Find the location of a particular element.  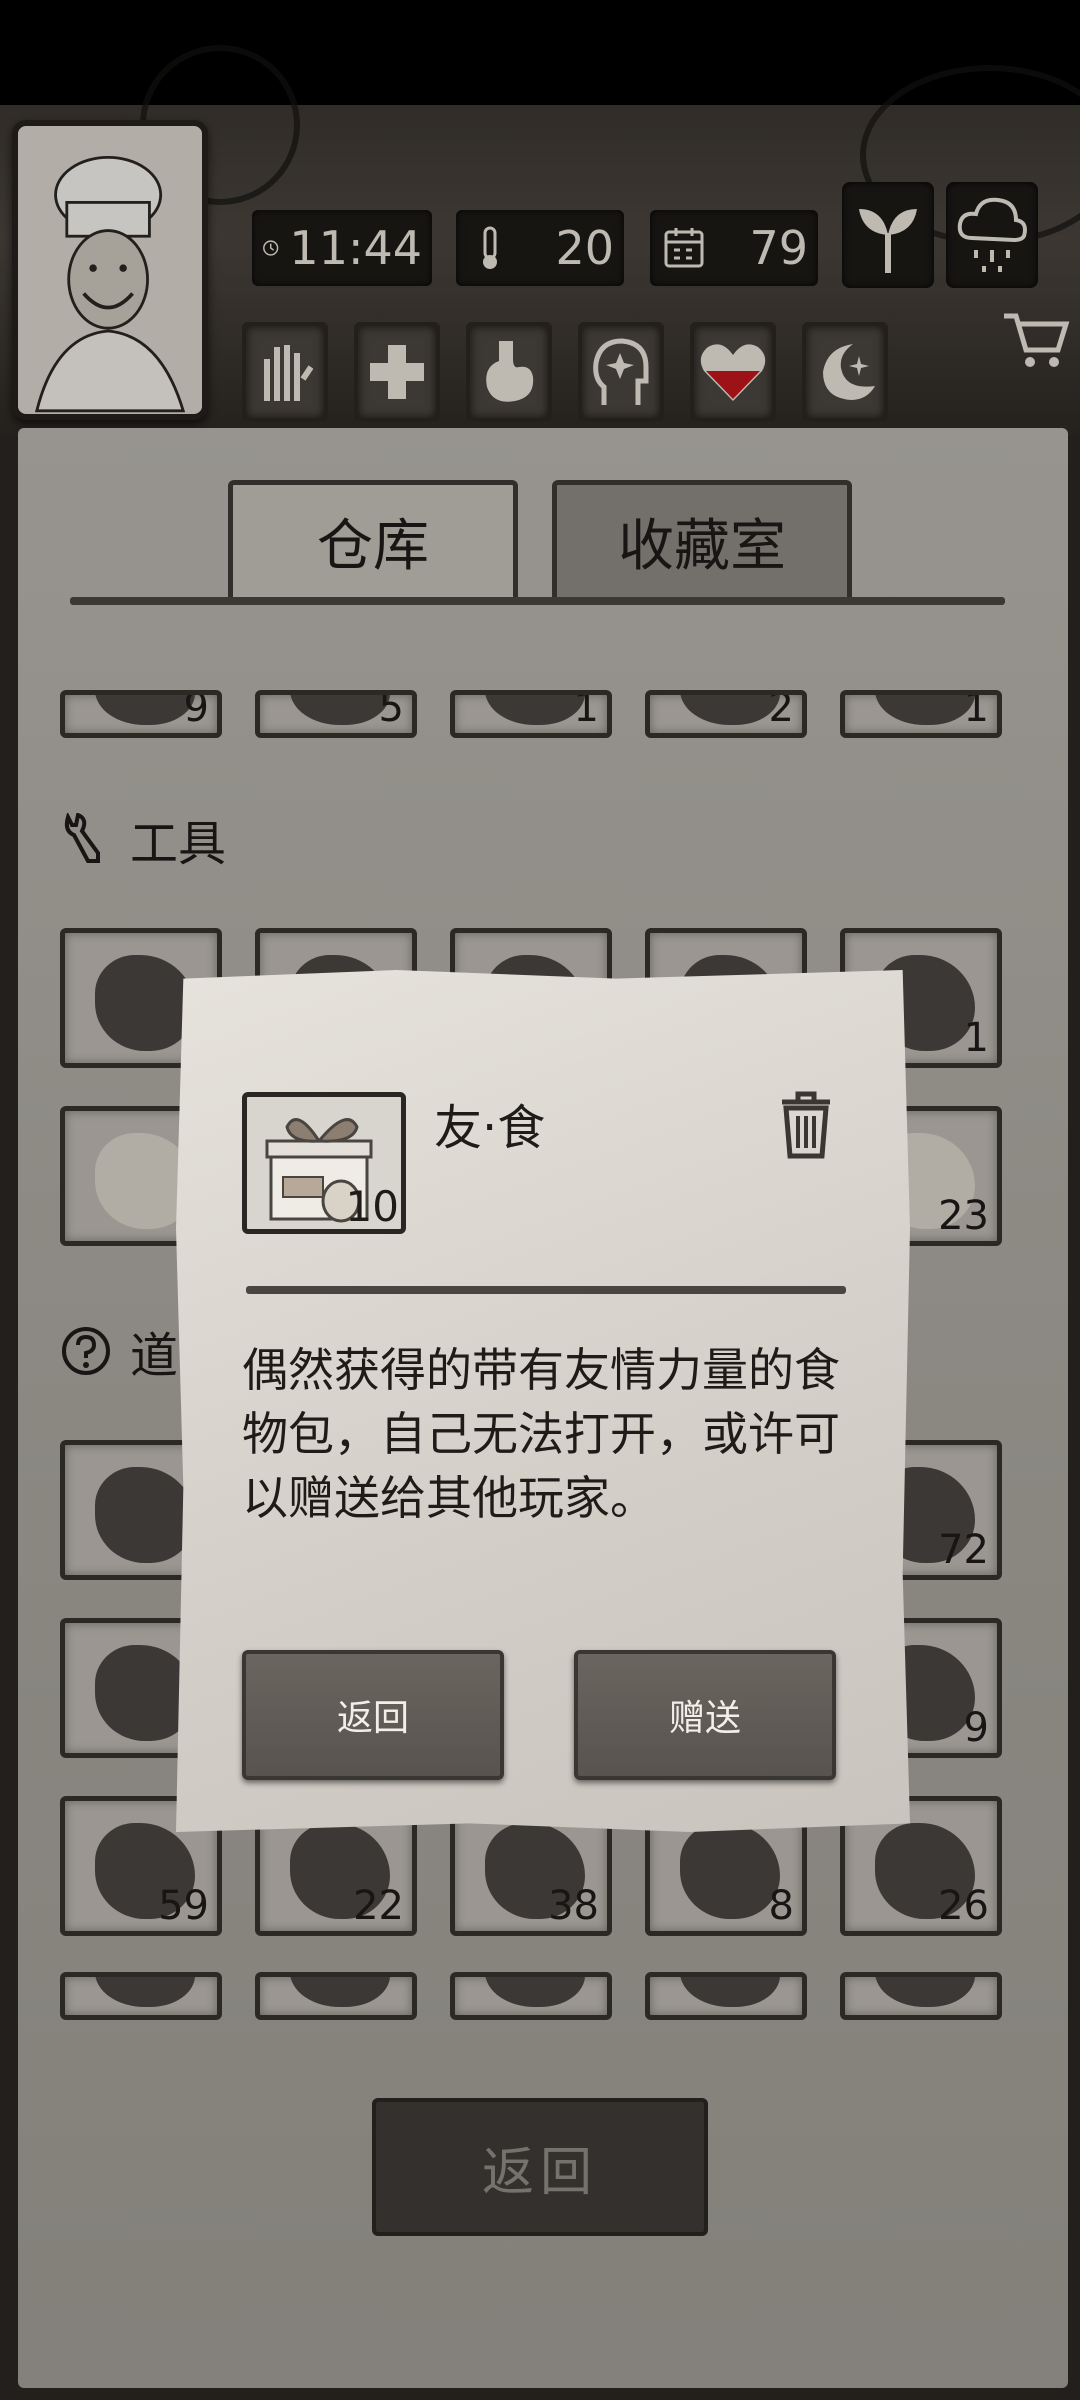

dialog-back-label: 返回 is located at coordinates (372, 1718).